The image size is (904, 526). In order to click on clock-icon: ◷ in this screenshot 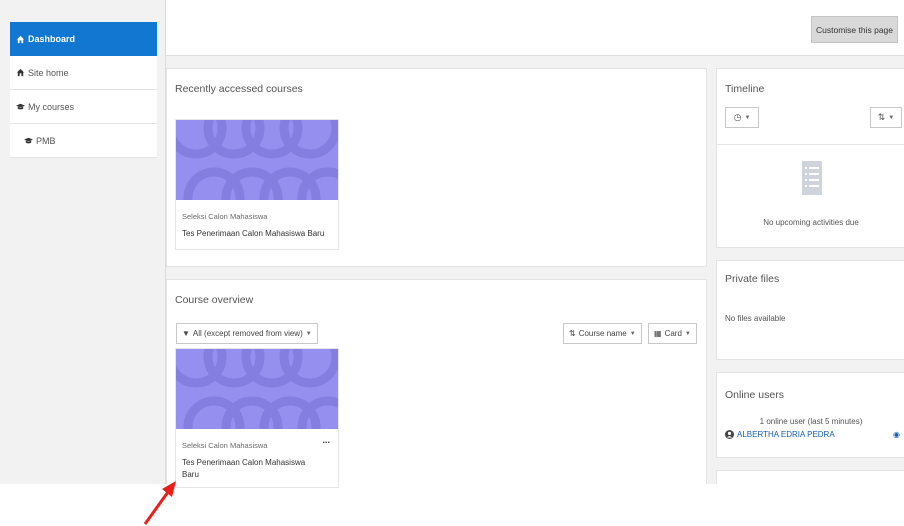, I will do `click(737, 117)`.